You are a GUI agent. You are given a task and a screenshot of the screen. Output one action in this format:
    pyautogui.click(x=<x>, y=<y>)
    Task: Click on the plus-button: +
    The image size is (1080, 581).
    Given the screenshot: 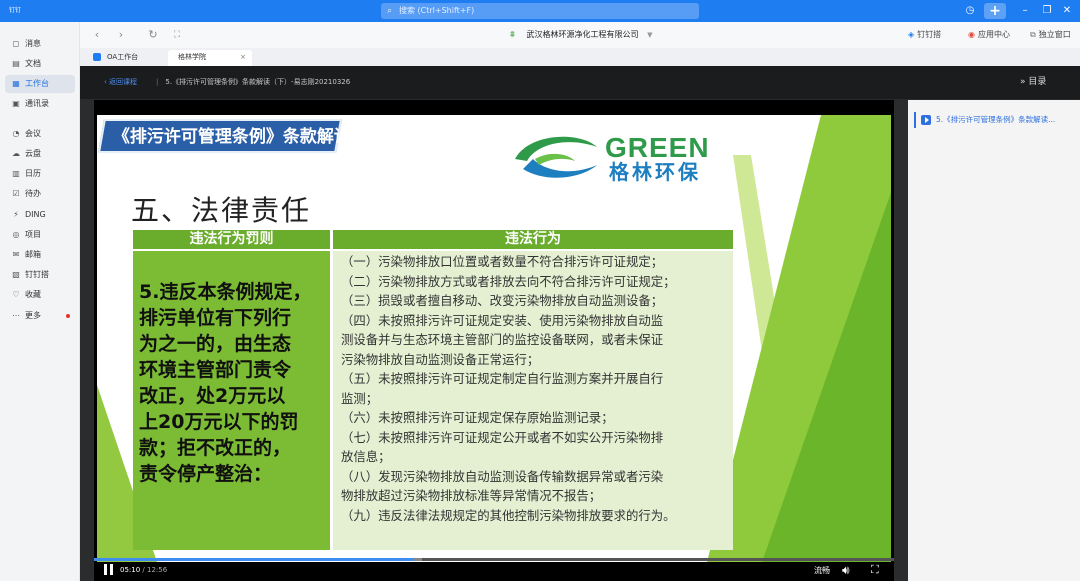 What is the action you would take?
    pyautogui.click(x=995, y=11)
    